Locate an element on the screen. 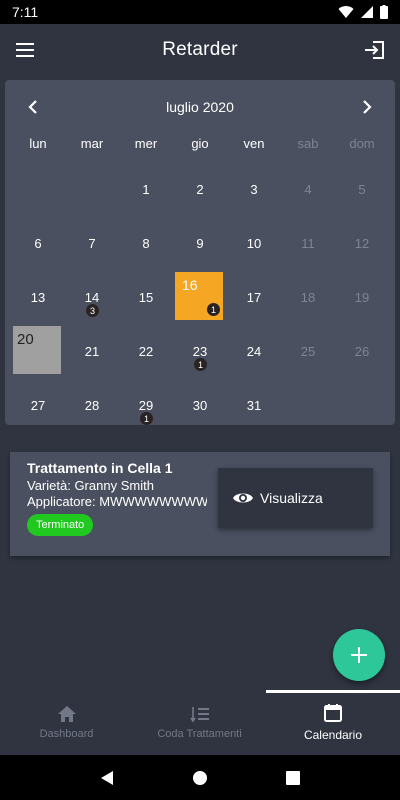  status-time: 7:11 is located at coordinates (25, 12).